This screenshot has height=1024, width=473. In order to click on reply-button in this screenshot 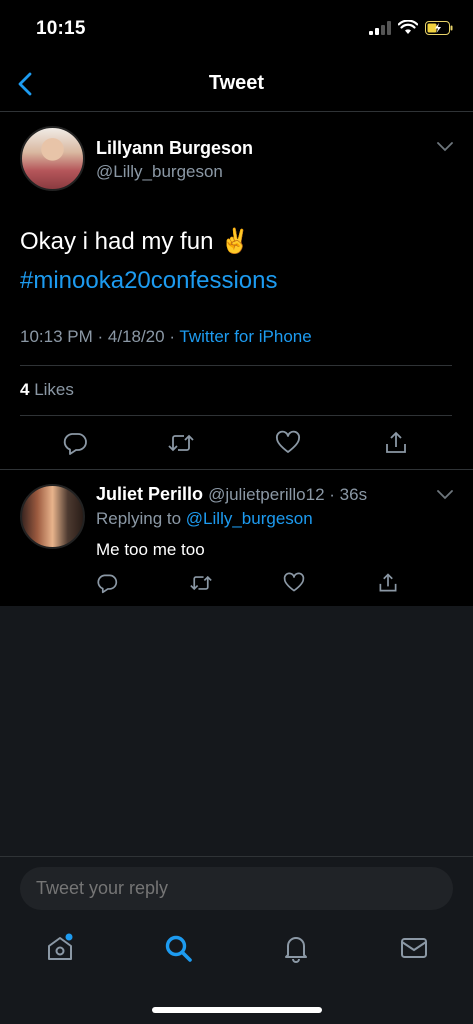, I will do `click(75, 443)`.